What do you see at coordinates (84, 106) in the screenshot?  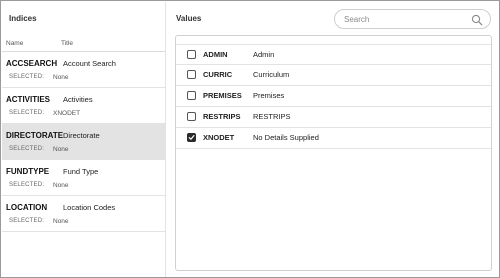 I see `index-row-activities: ACTIVITIES Activities SELECTED: XNODET` at bounding box center [84, 106].